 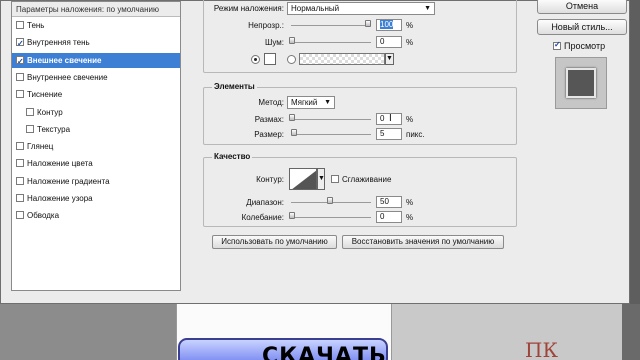 I want to click on style-list-item: Обводка, so click(x=96, y=215).